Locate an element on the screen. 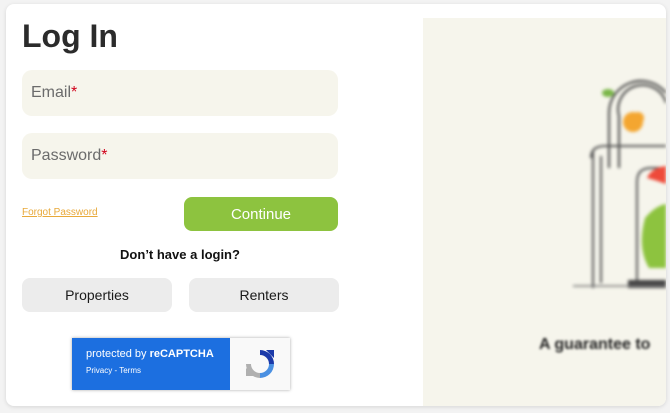 The image size is (670, 413). no-login-prompt: Don’t have a login? is located at coordinates (180, 254).